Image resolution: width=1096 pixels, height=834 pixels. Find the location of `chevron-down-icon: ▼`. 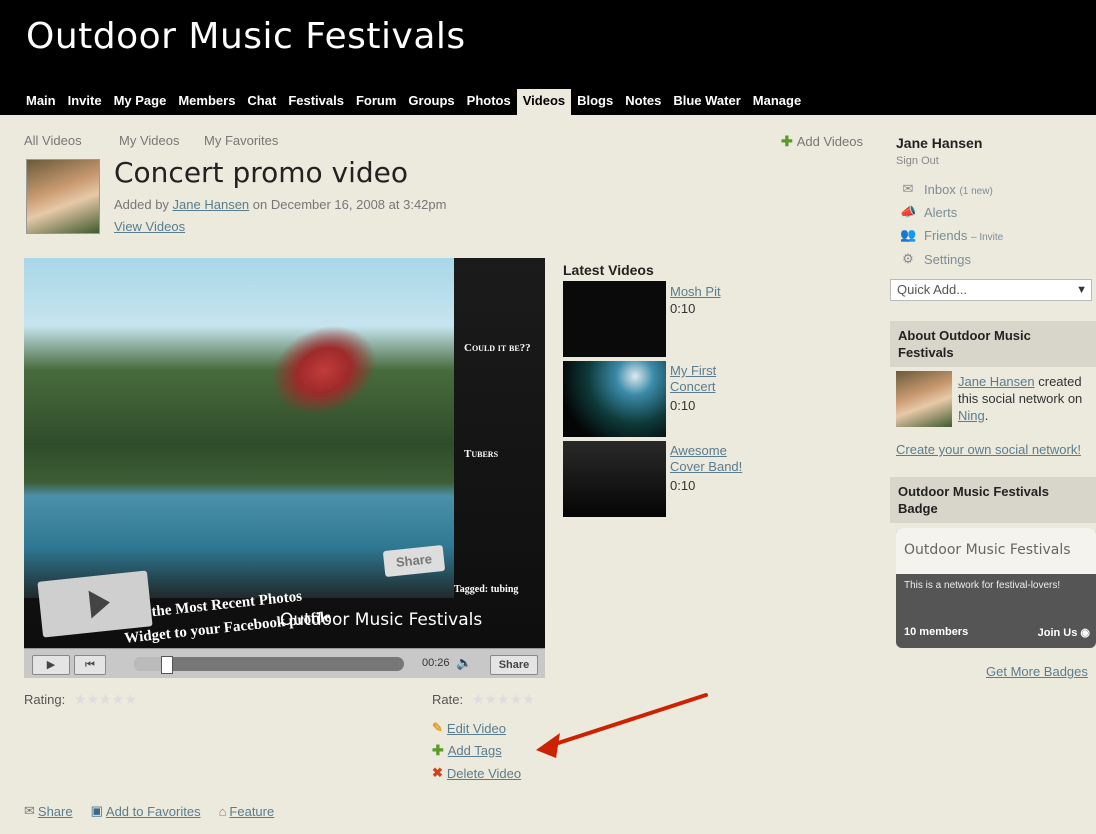

chevron-down-icon: ▼ is located at coordinates (1081, 290).